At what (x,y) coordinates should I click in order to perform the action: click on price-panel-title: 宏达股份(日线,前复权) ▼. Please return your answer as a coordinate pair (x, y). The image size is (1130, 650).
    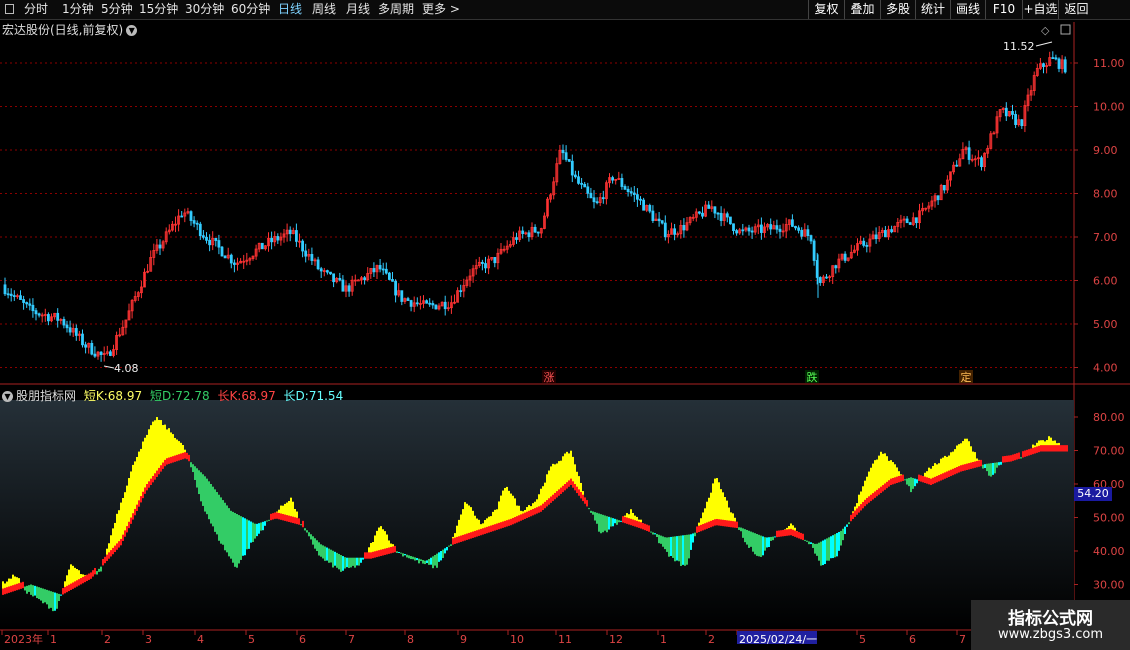
    Looking at the image, I should click on (70, 29).